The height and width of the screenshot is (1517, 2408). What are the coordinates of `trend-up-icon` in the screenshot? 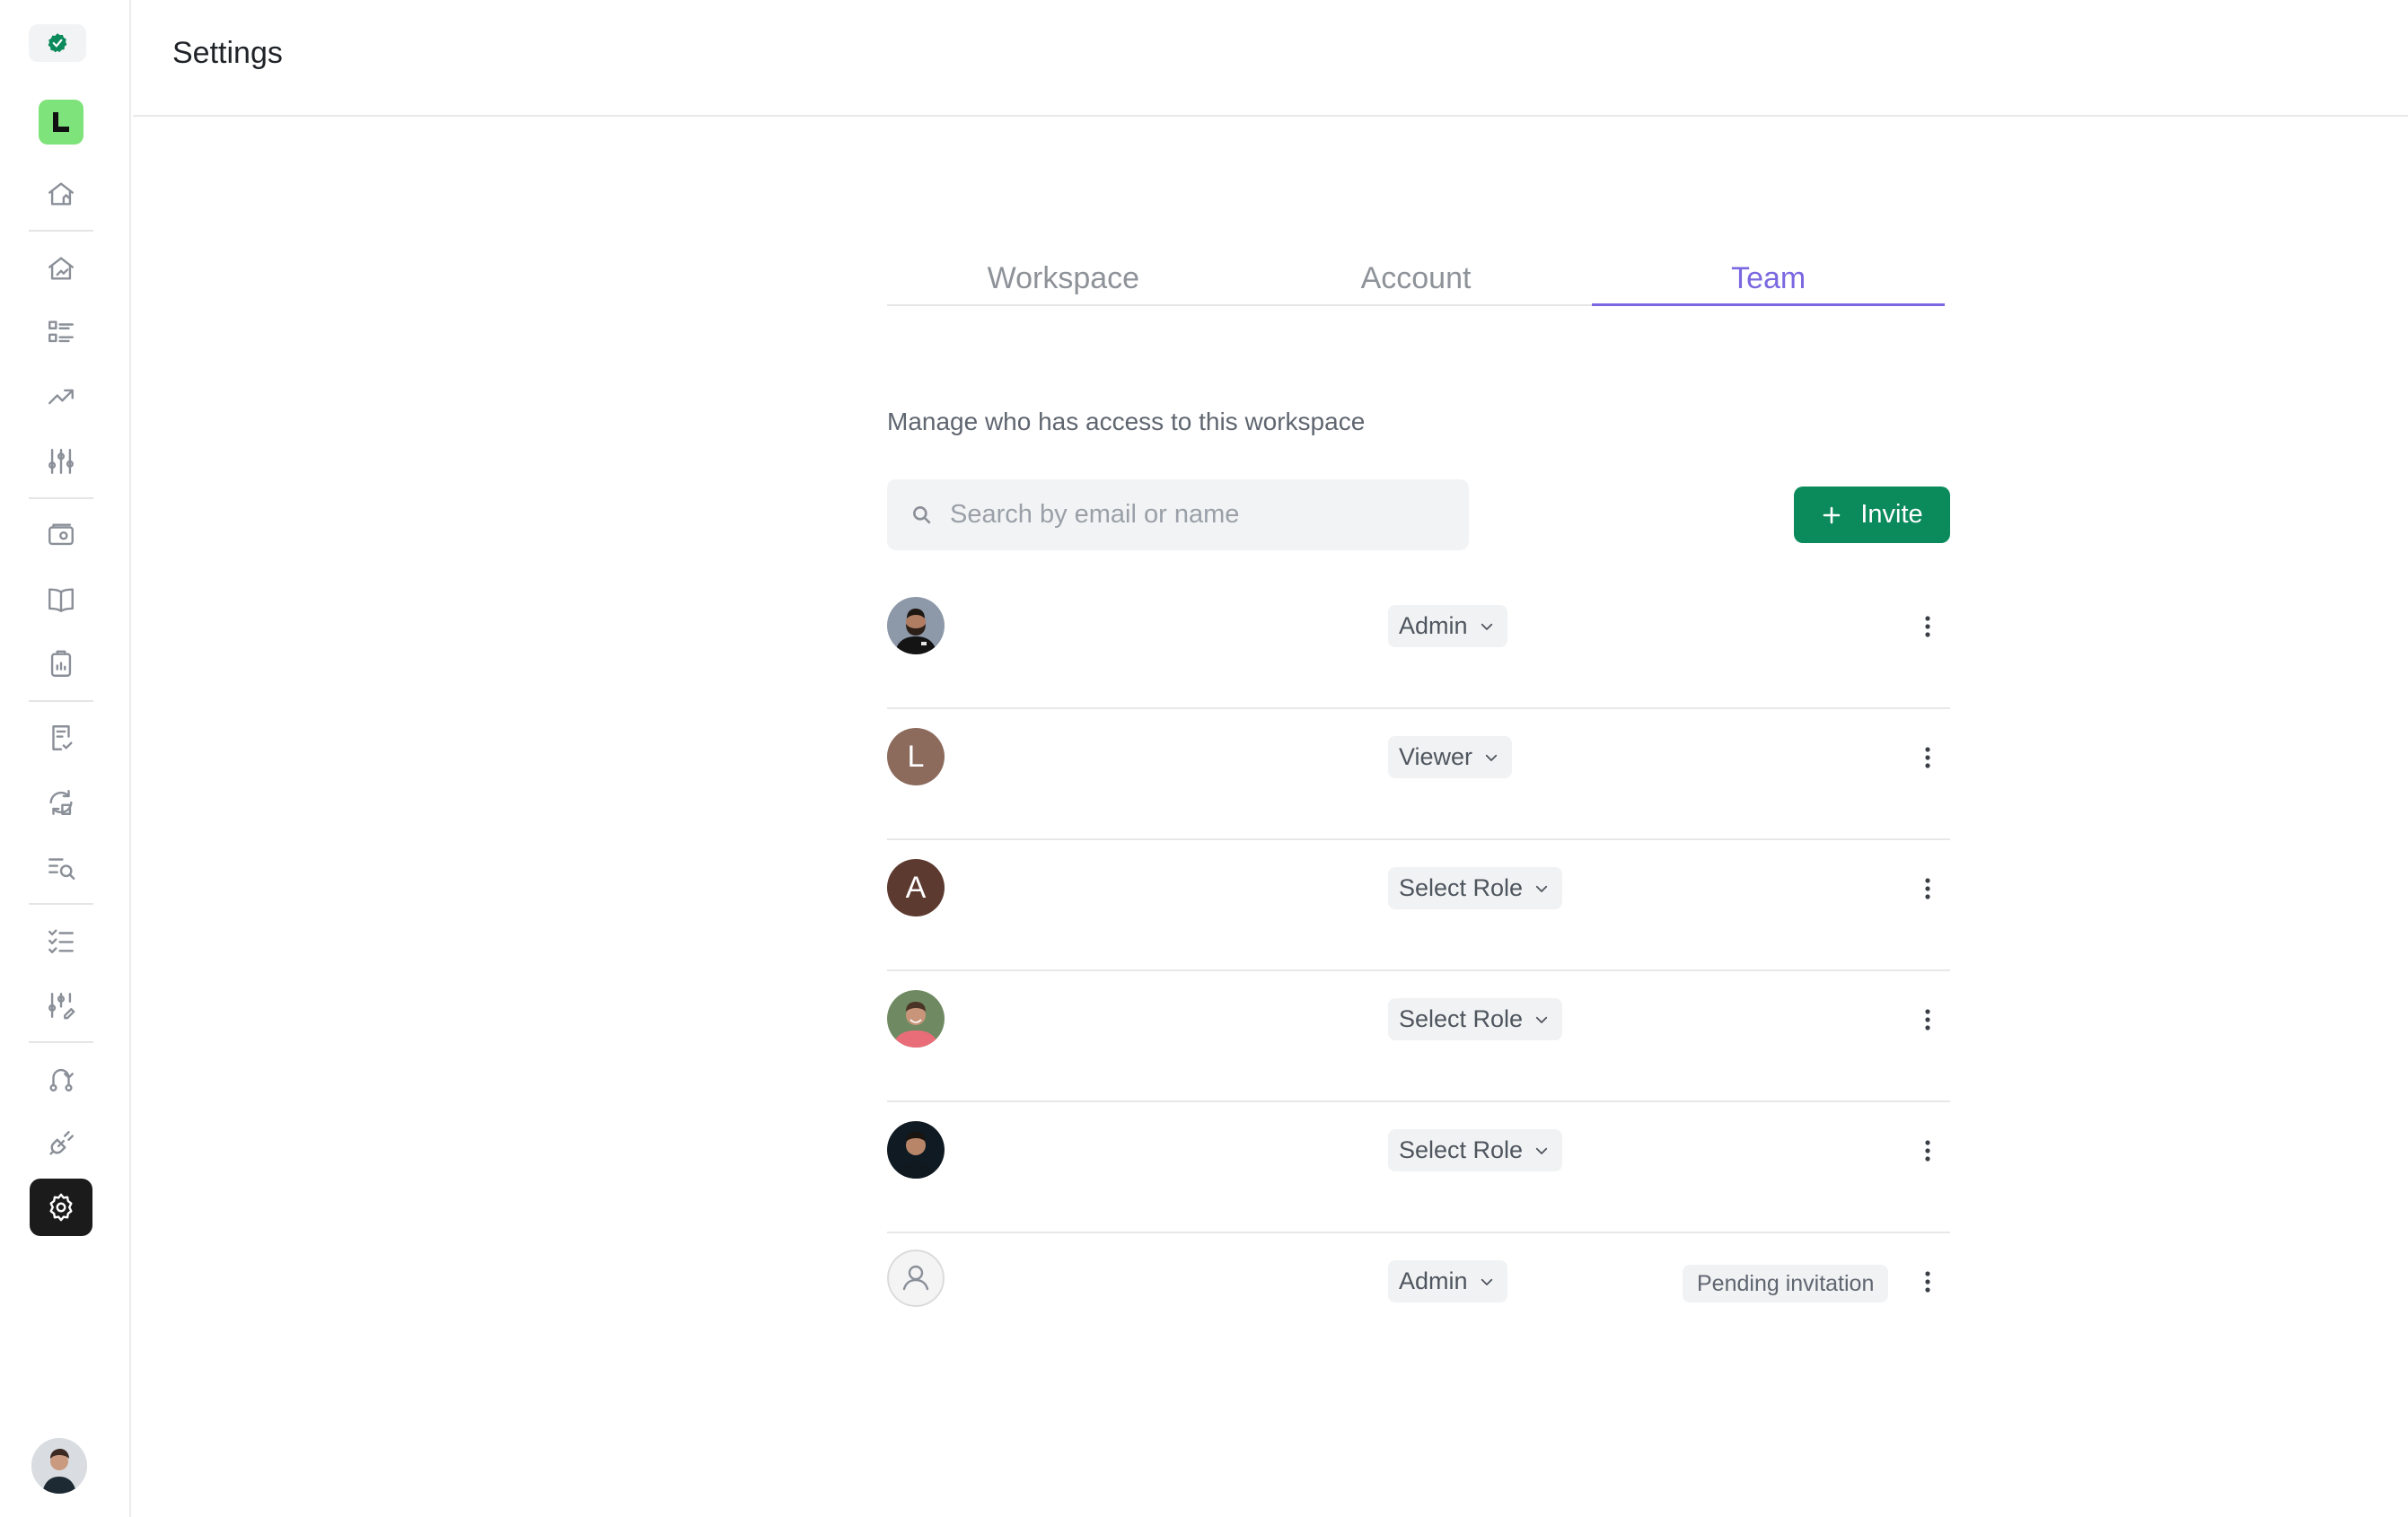 It's located at (61, 397).